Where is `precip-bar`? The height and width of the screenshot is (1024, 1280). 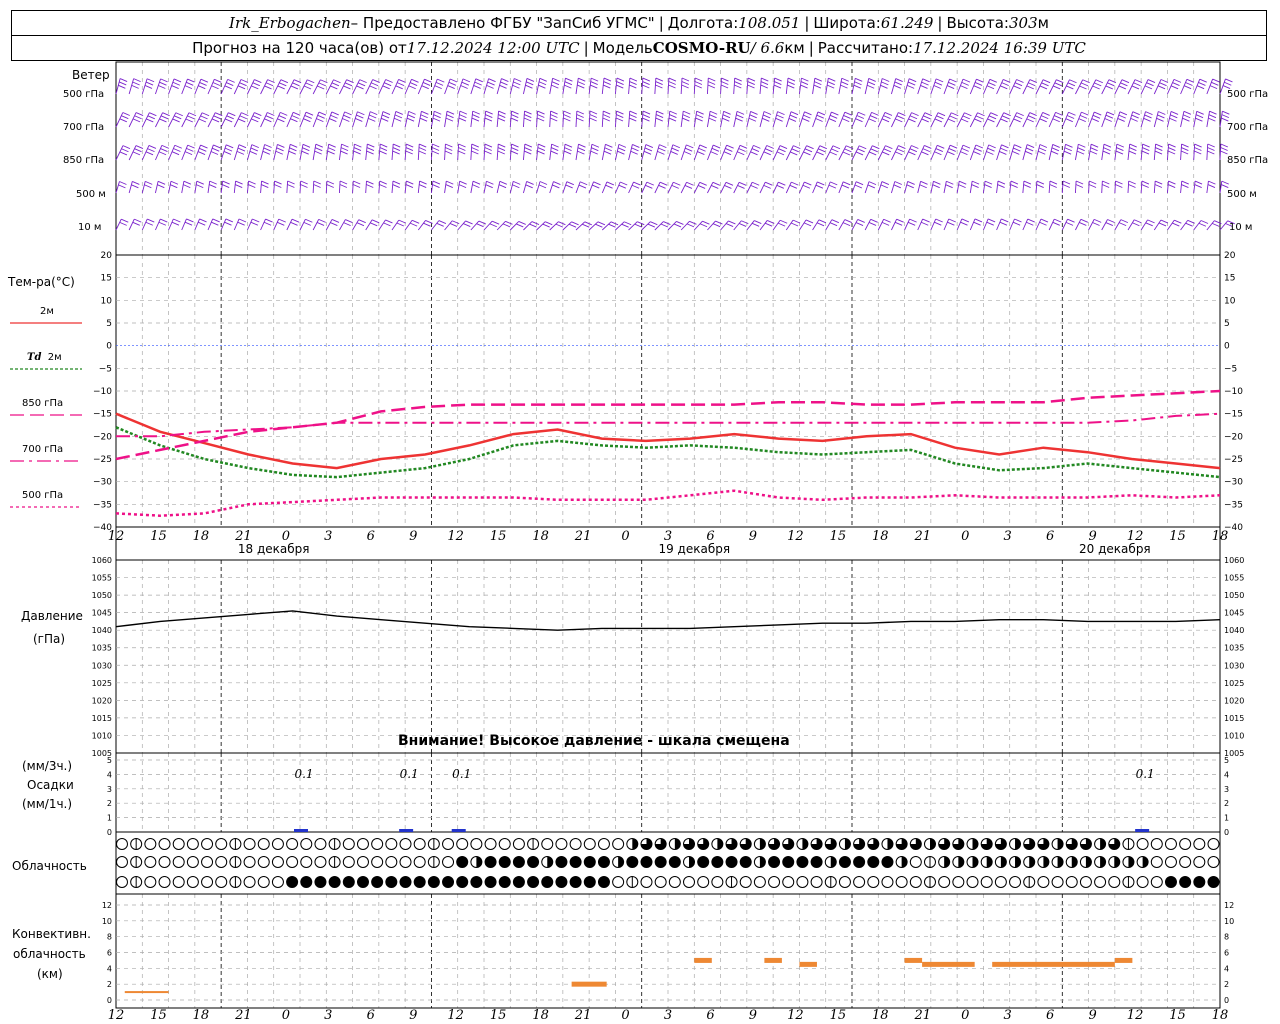 precip-bar is located at coordinates (406, 830).